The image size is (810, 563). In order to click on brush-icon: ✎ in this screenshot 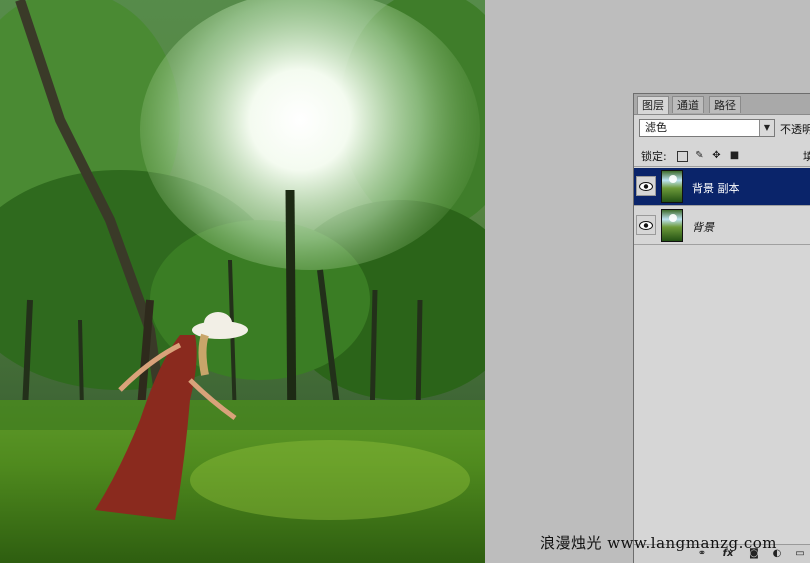, I will do `click(699, 155)`.